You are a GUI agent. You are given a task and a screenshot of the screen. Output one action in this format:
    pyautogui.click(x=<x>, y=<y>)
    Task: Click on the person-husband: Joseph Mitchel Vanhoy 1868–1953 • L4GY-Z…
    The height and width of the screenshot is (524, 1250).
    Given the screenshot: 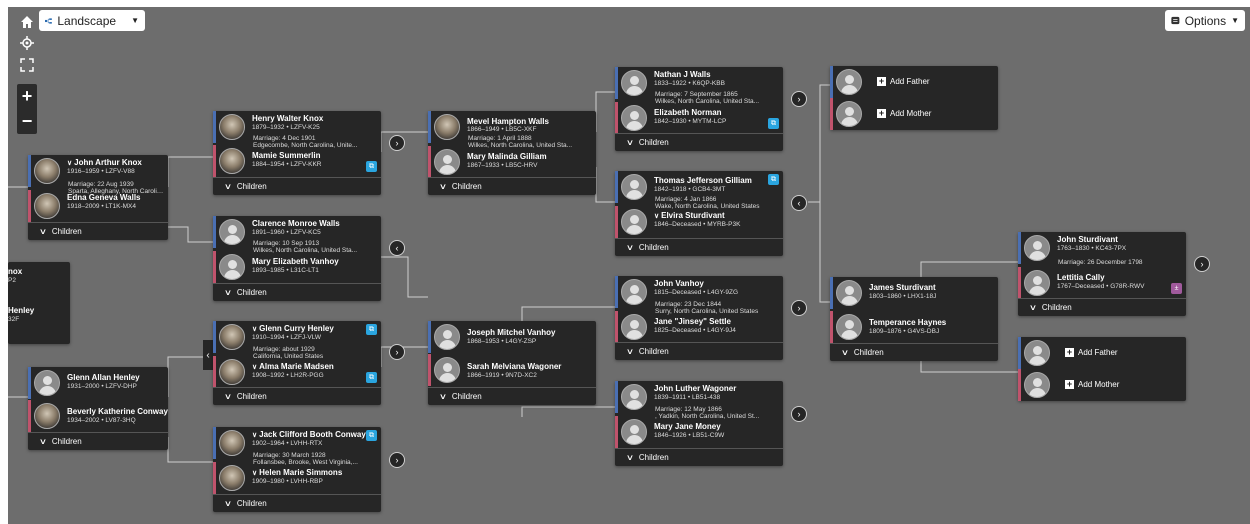 What is the action you would take?
    pyautogui.click(x=512, y=337)
    